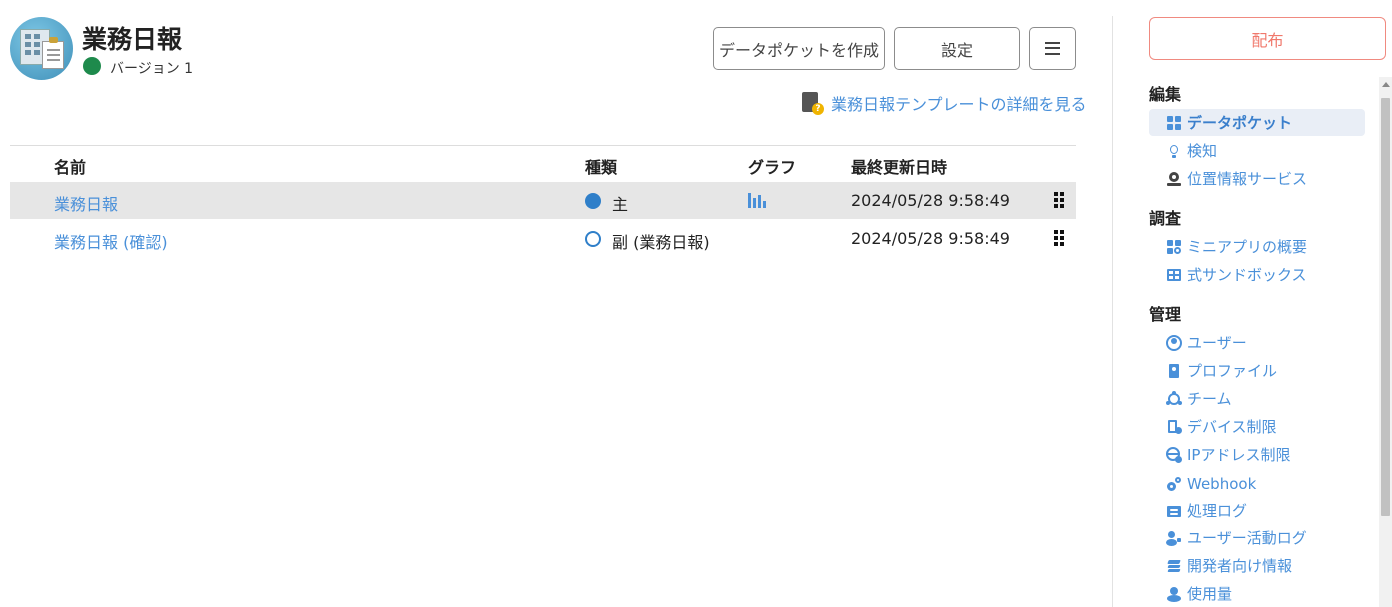 The image size is (1392, 607). Describe the element at coordinates (593, 201) in the screenshot. I see `primary-type-icon` at that location.